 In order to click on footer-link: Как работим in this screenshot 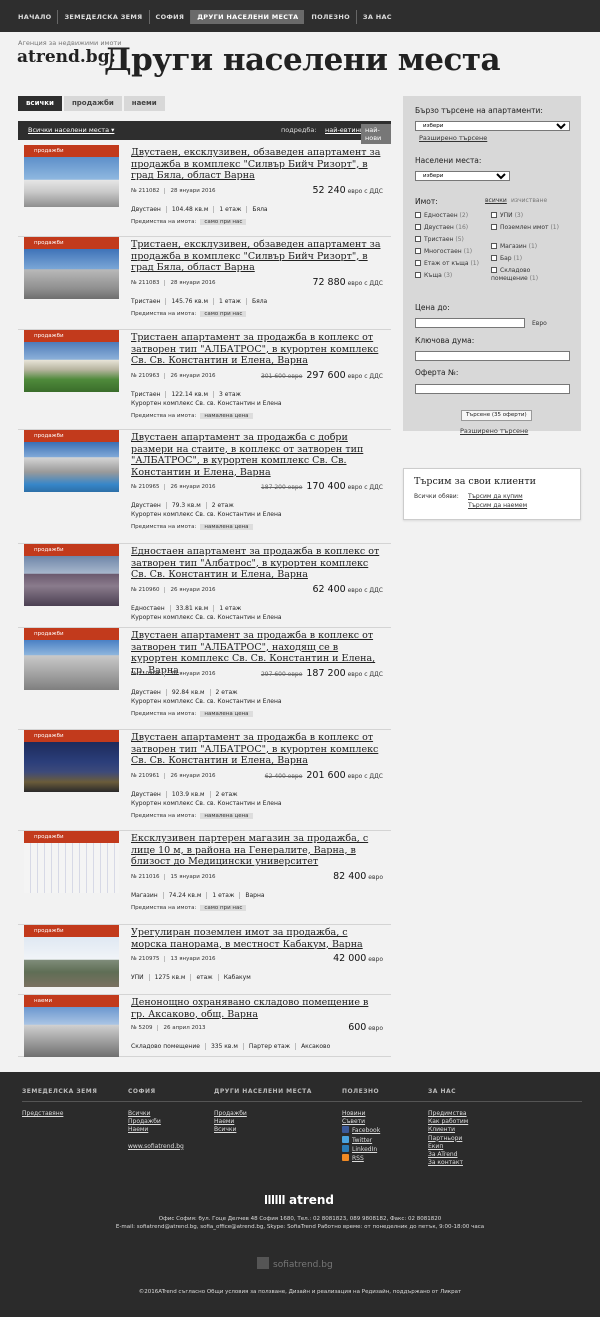, I will do `click(448, 1122)`.